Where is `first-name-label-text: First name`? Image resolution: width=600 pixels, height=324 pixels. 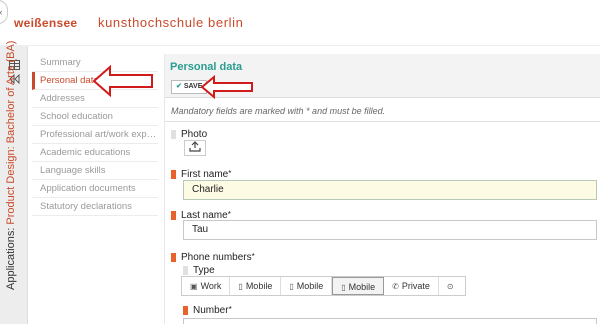 first-name-label-text: First name is located at coordinates (205, 174).